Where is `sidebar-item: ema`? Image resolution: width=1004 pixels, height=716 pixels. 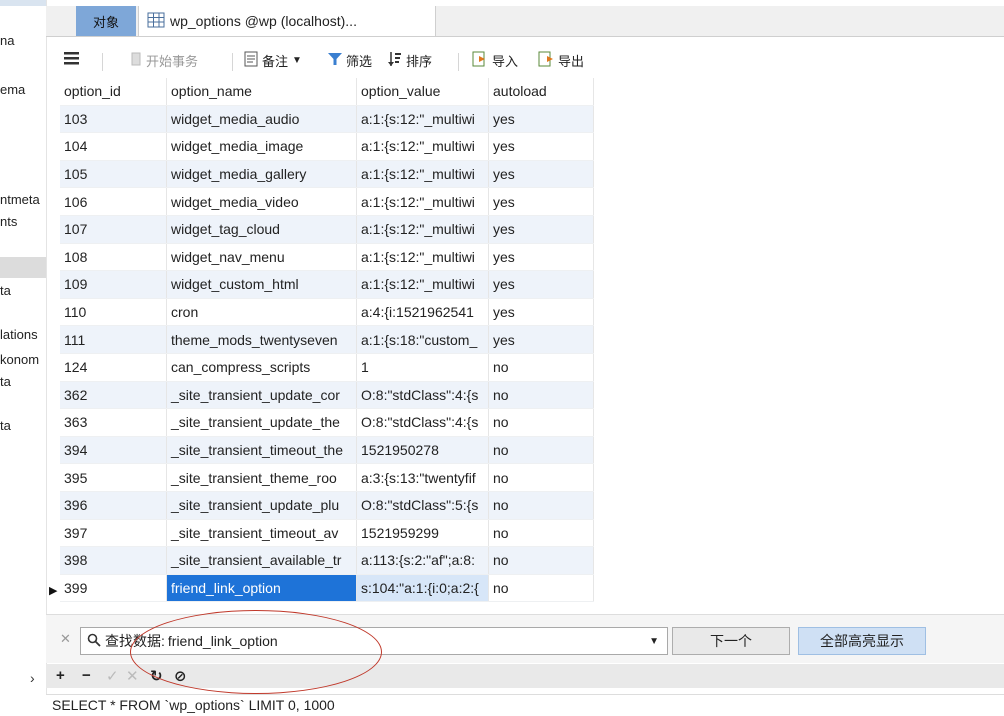 sidebar-item: ema is located at coordinates (12, 89).